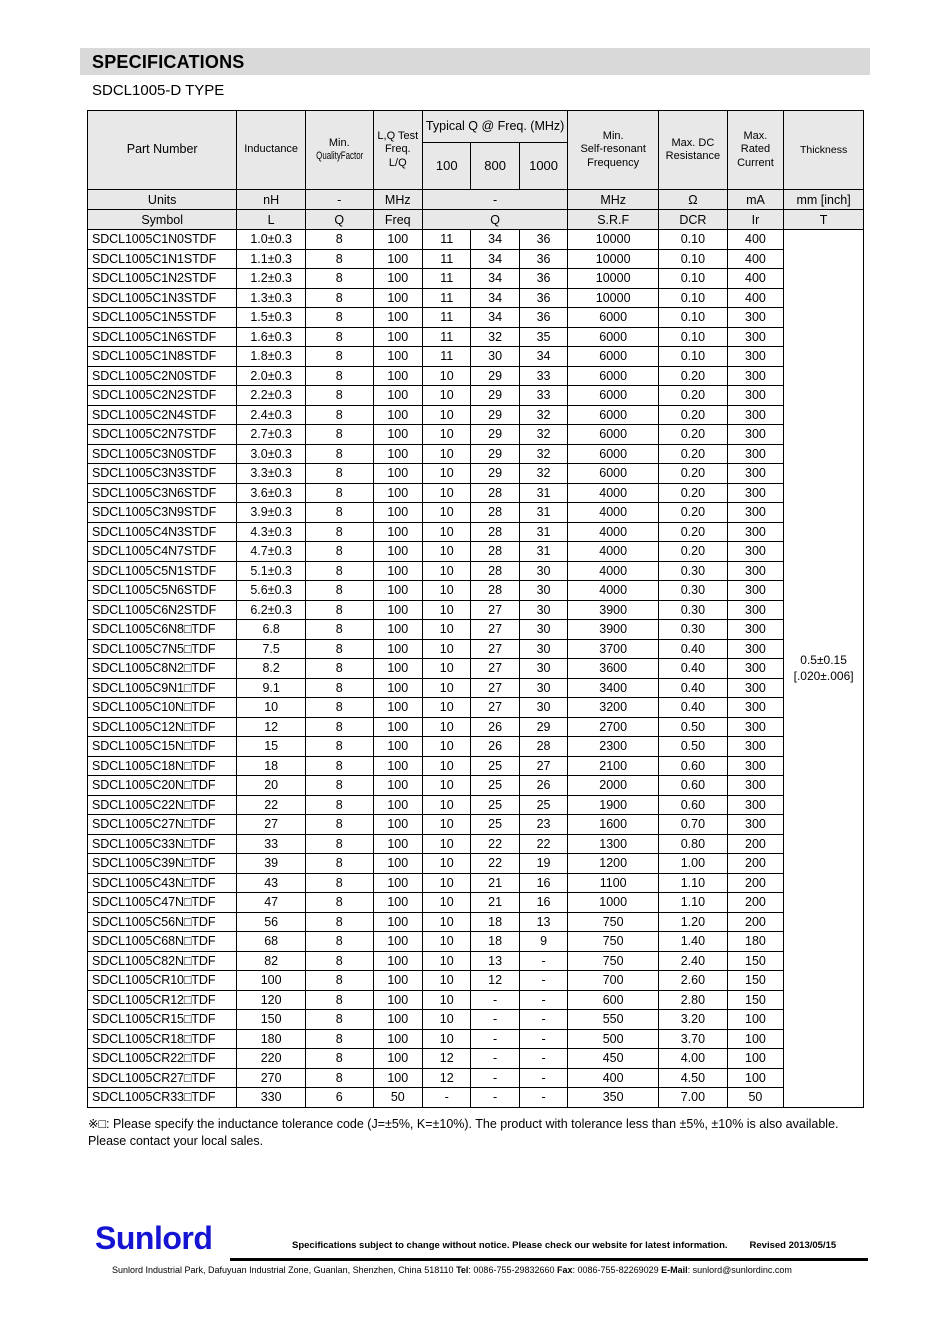  What do you see at coordinates (543, 414) in the screenshot?
I see `cell-q-1000: 32` at bounding box center [543, 414].